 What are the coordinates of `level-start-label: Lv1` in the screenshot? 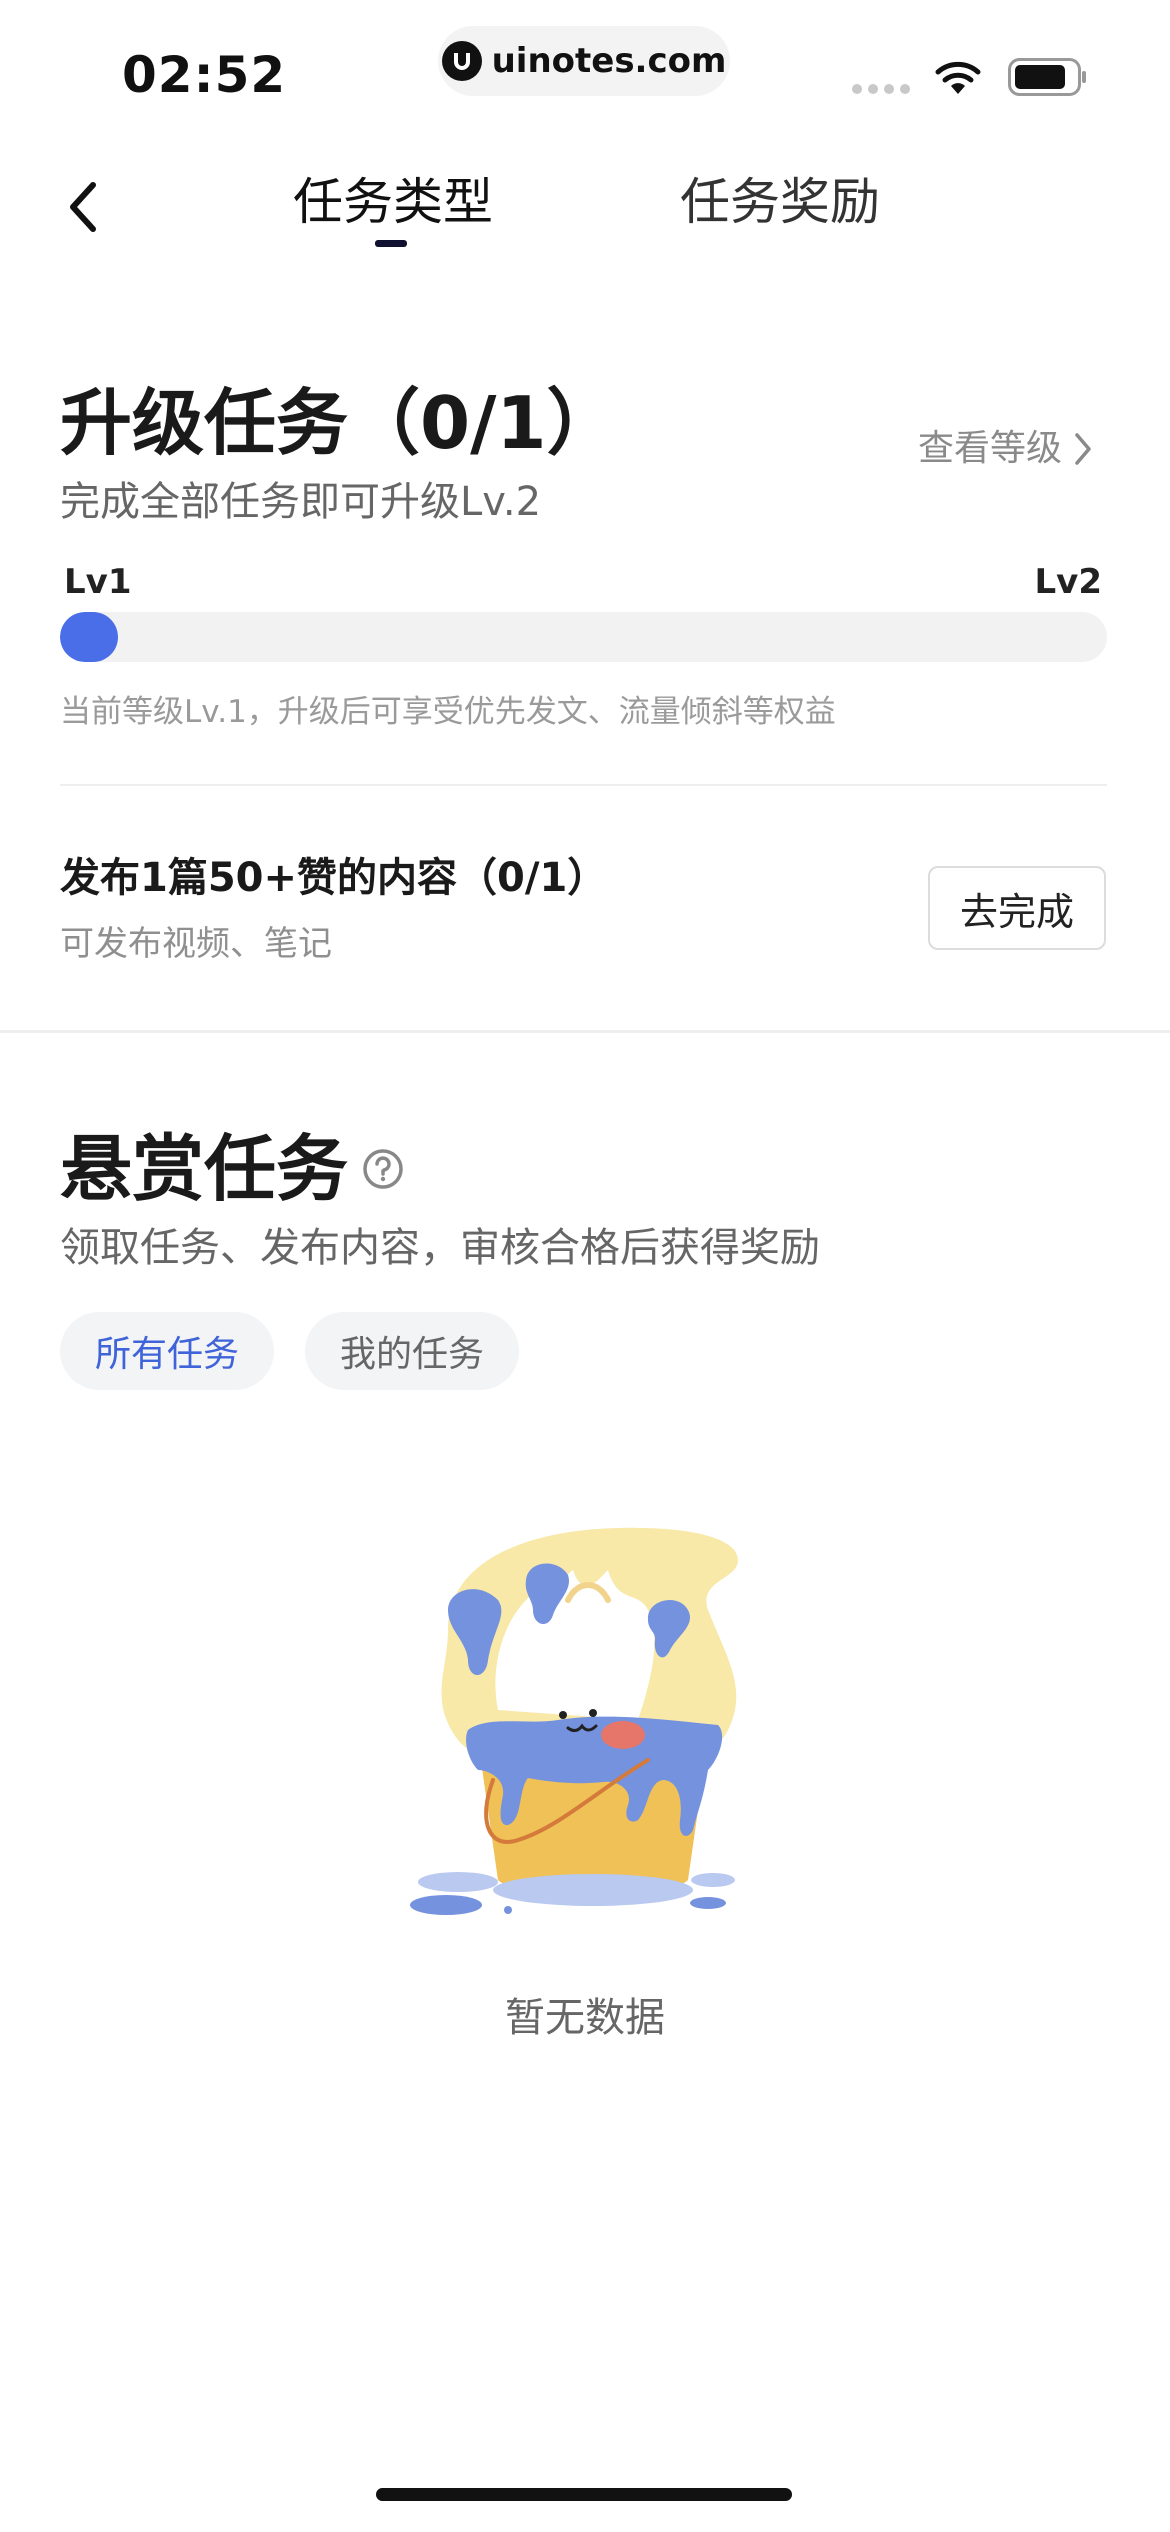 It's located at (98, 582).